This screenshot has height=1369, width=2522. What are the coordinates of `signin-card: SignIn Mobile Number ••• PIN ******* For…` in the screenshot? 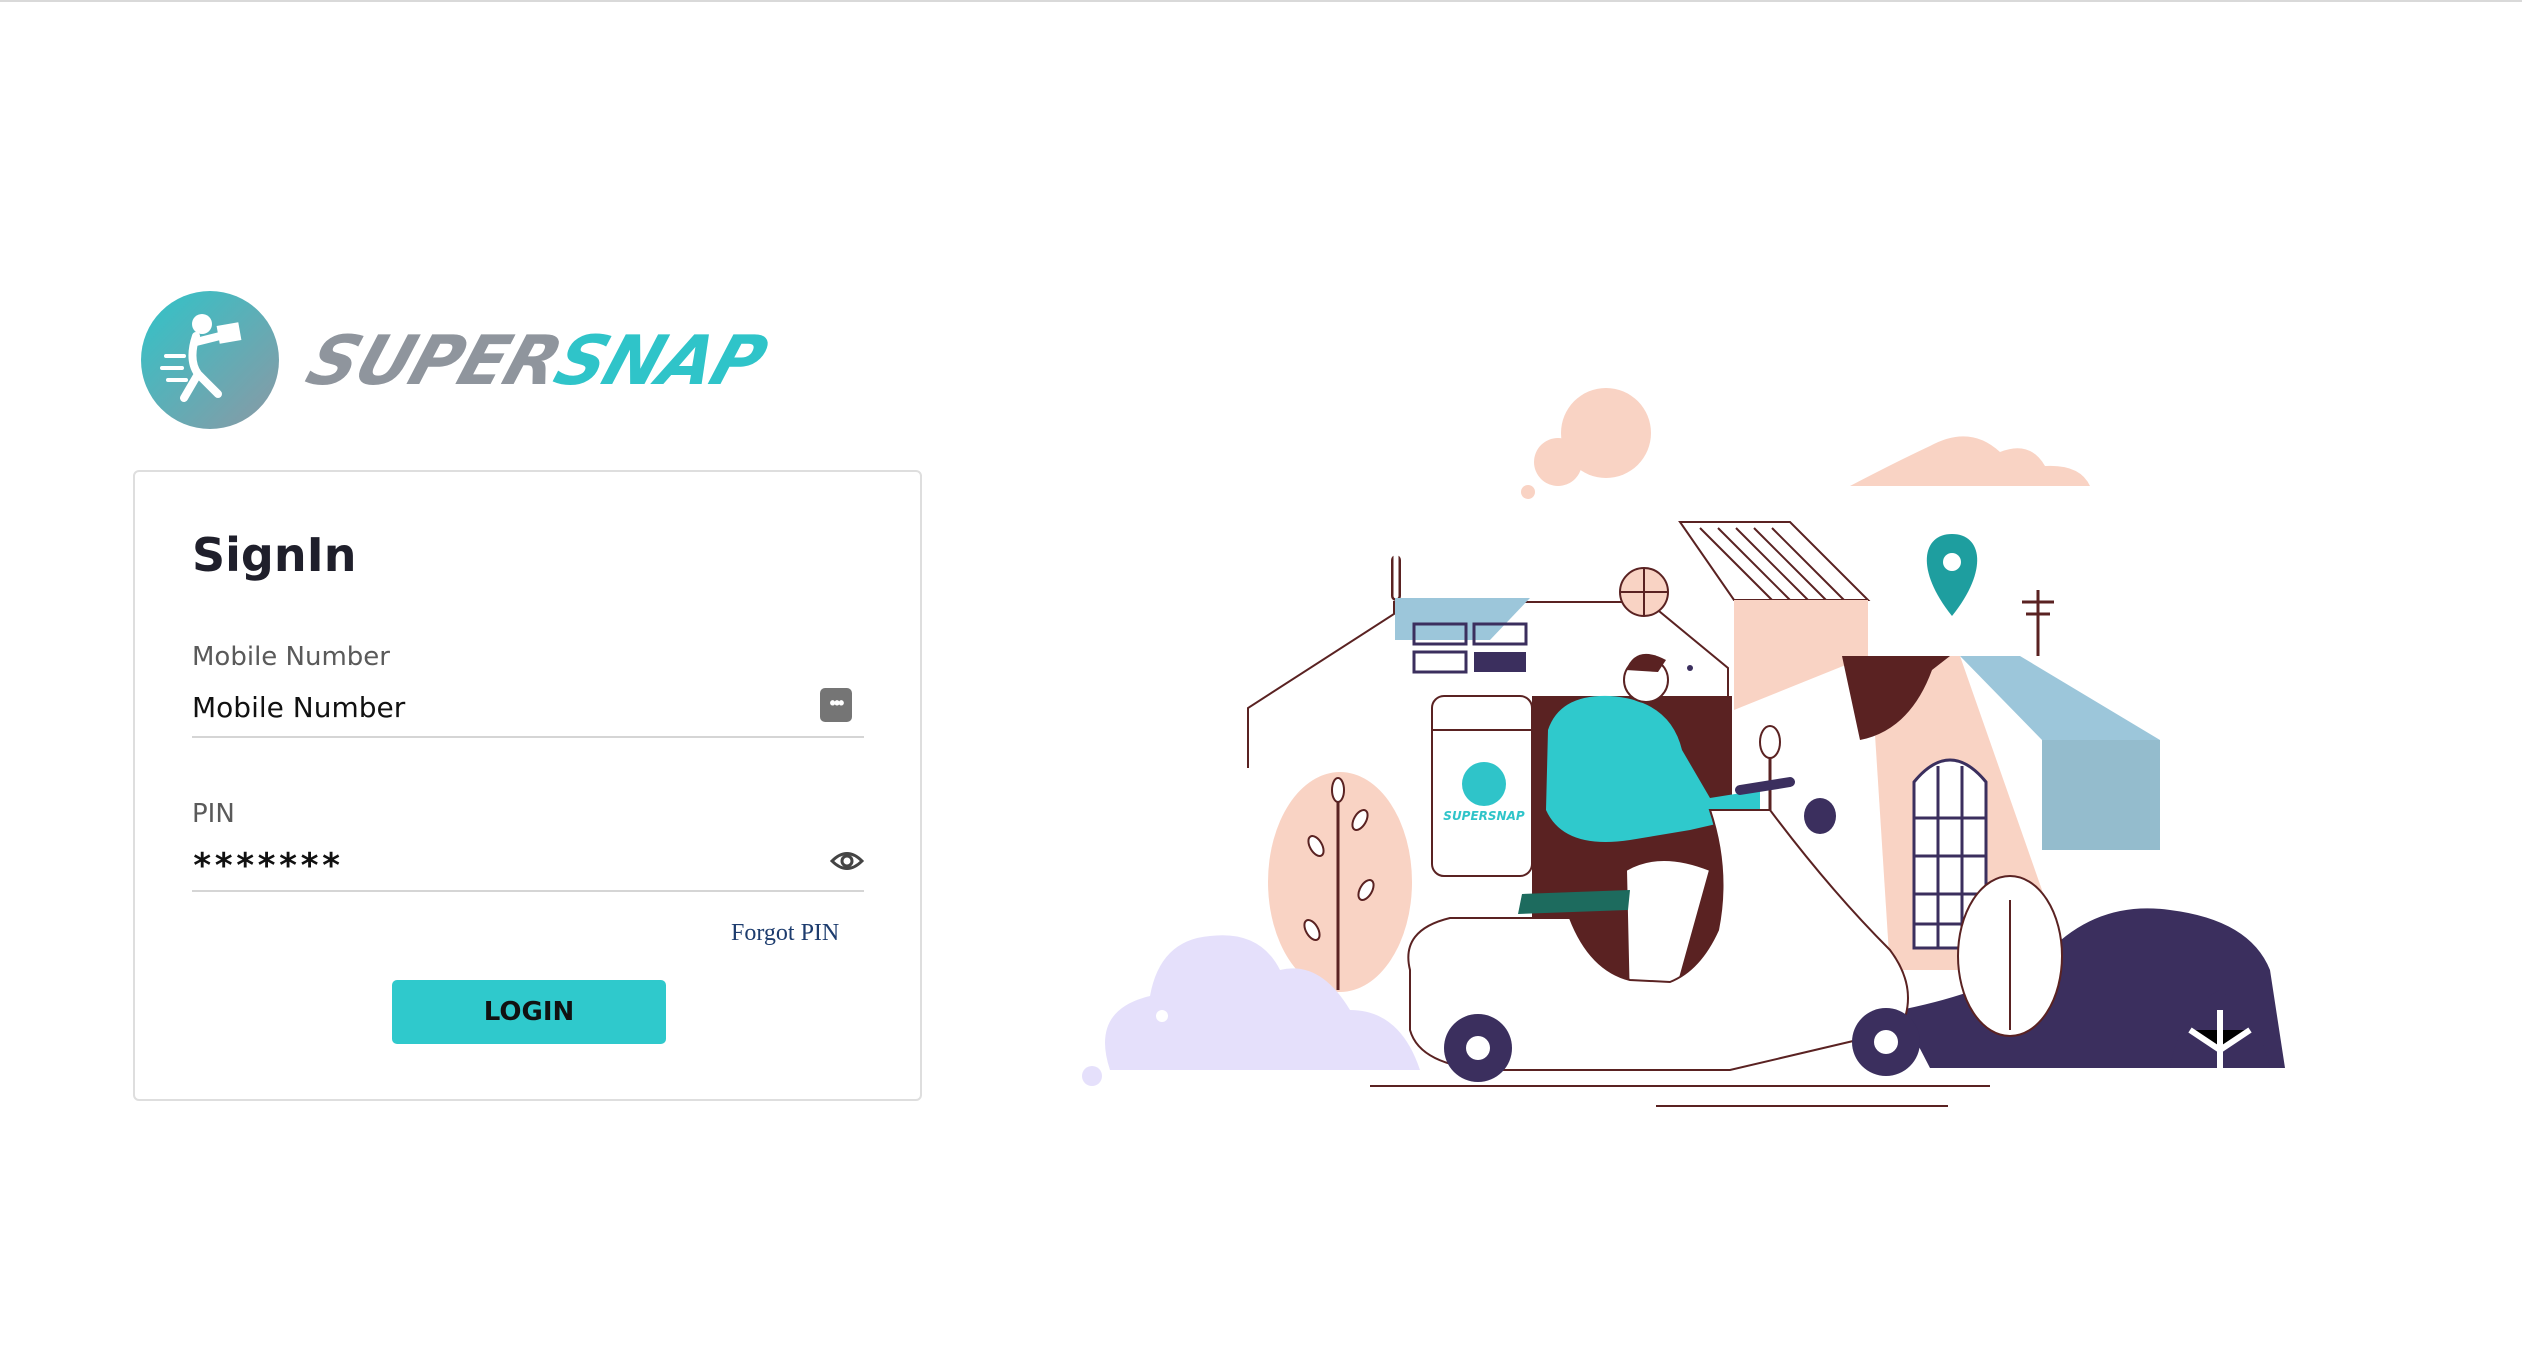 It's located at (527, 785).